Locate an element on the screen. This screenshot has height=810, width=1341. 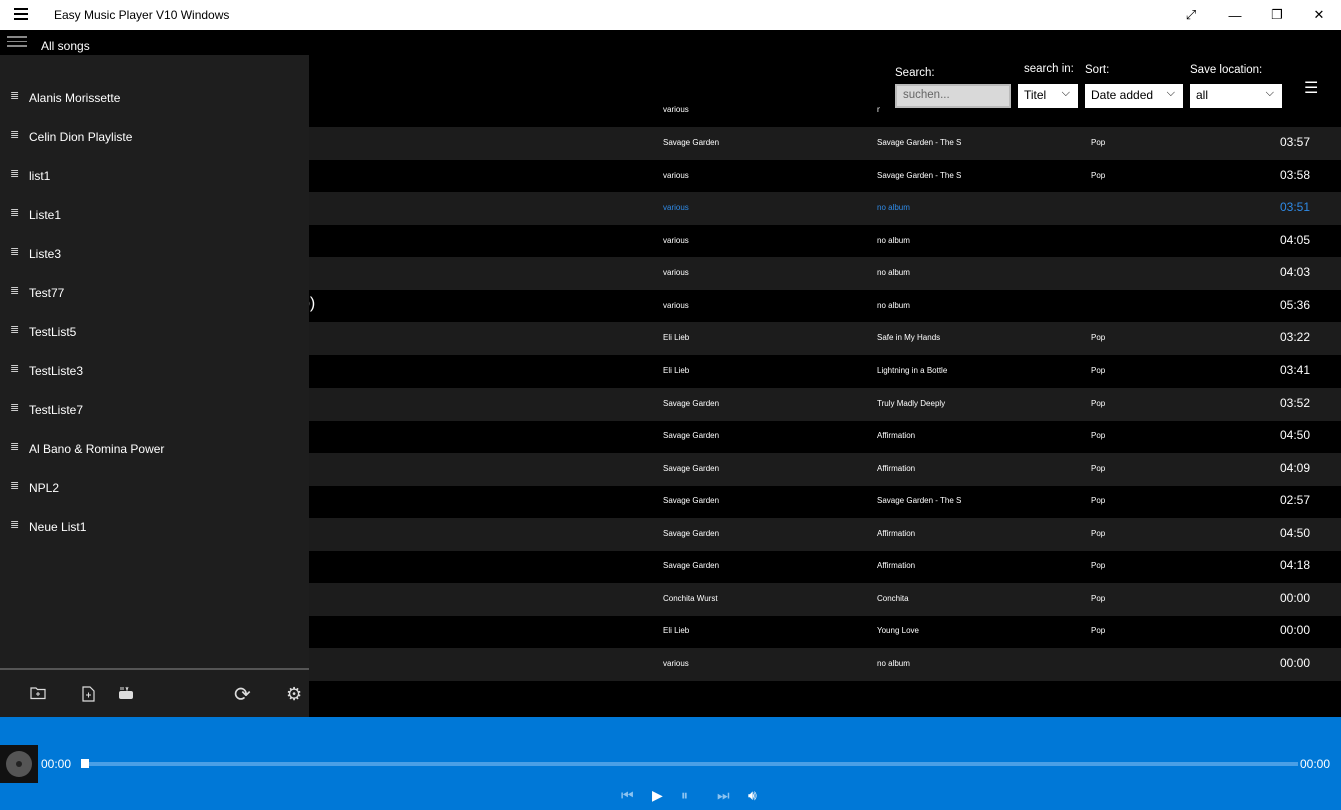
playlist-label: Al Bano & Romina Power is located at coordinates (97, 449).